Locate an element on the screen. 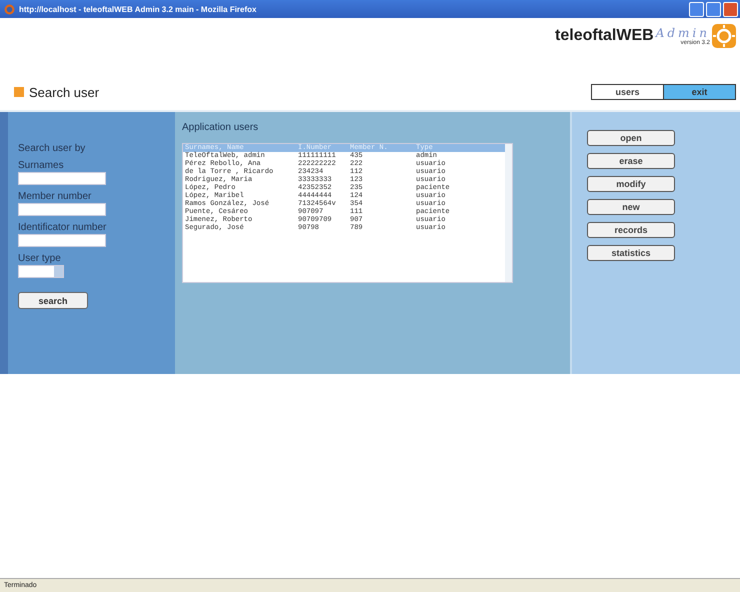 This screenshot has width=740, height=592. search-button: search is located at coordinates (53, 300).